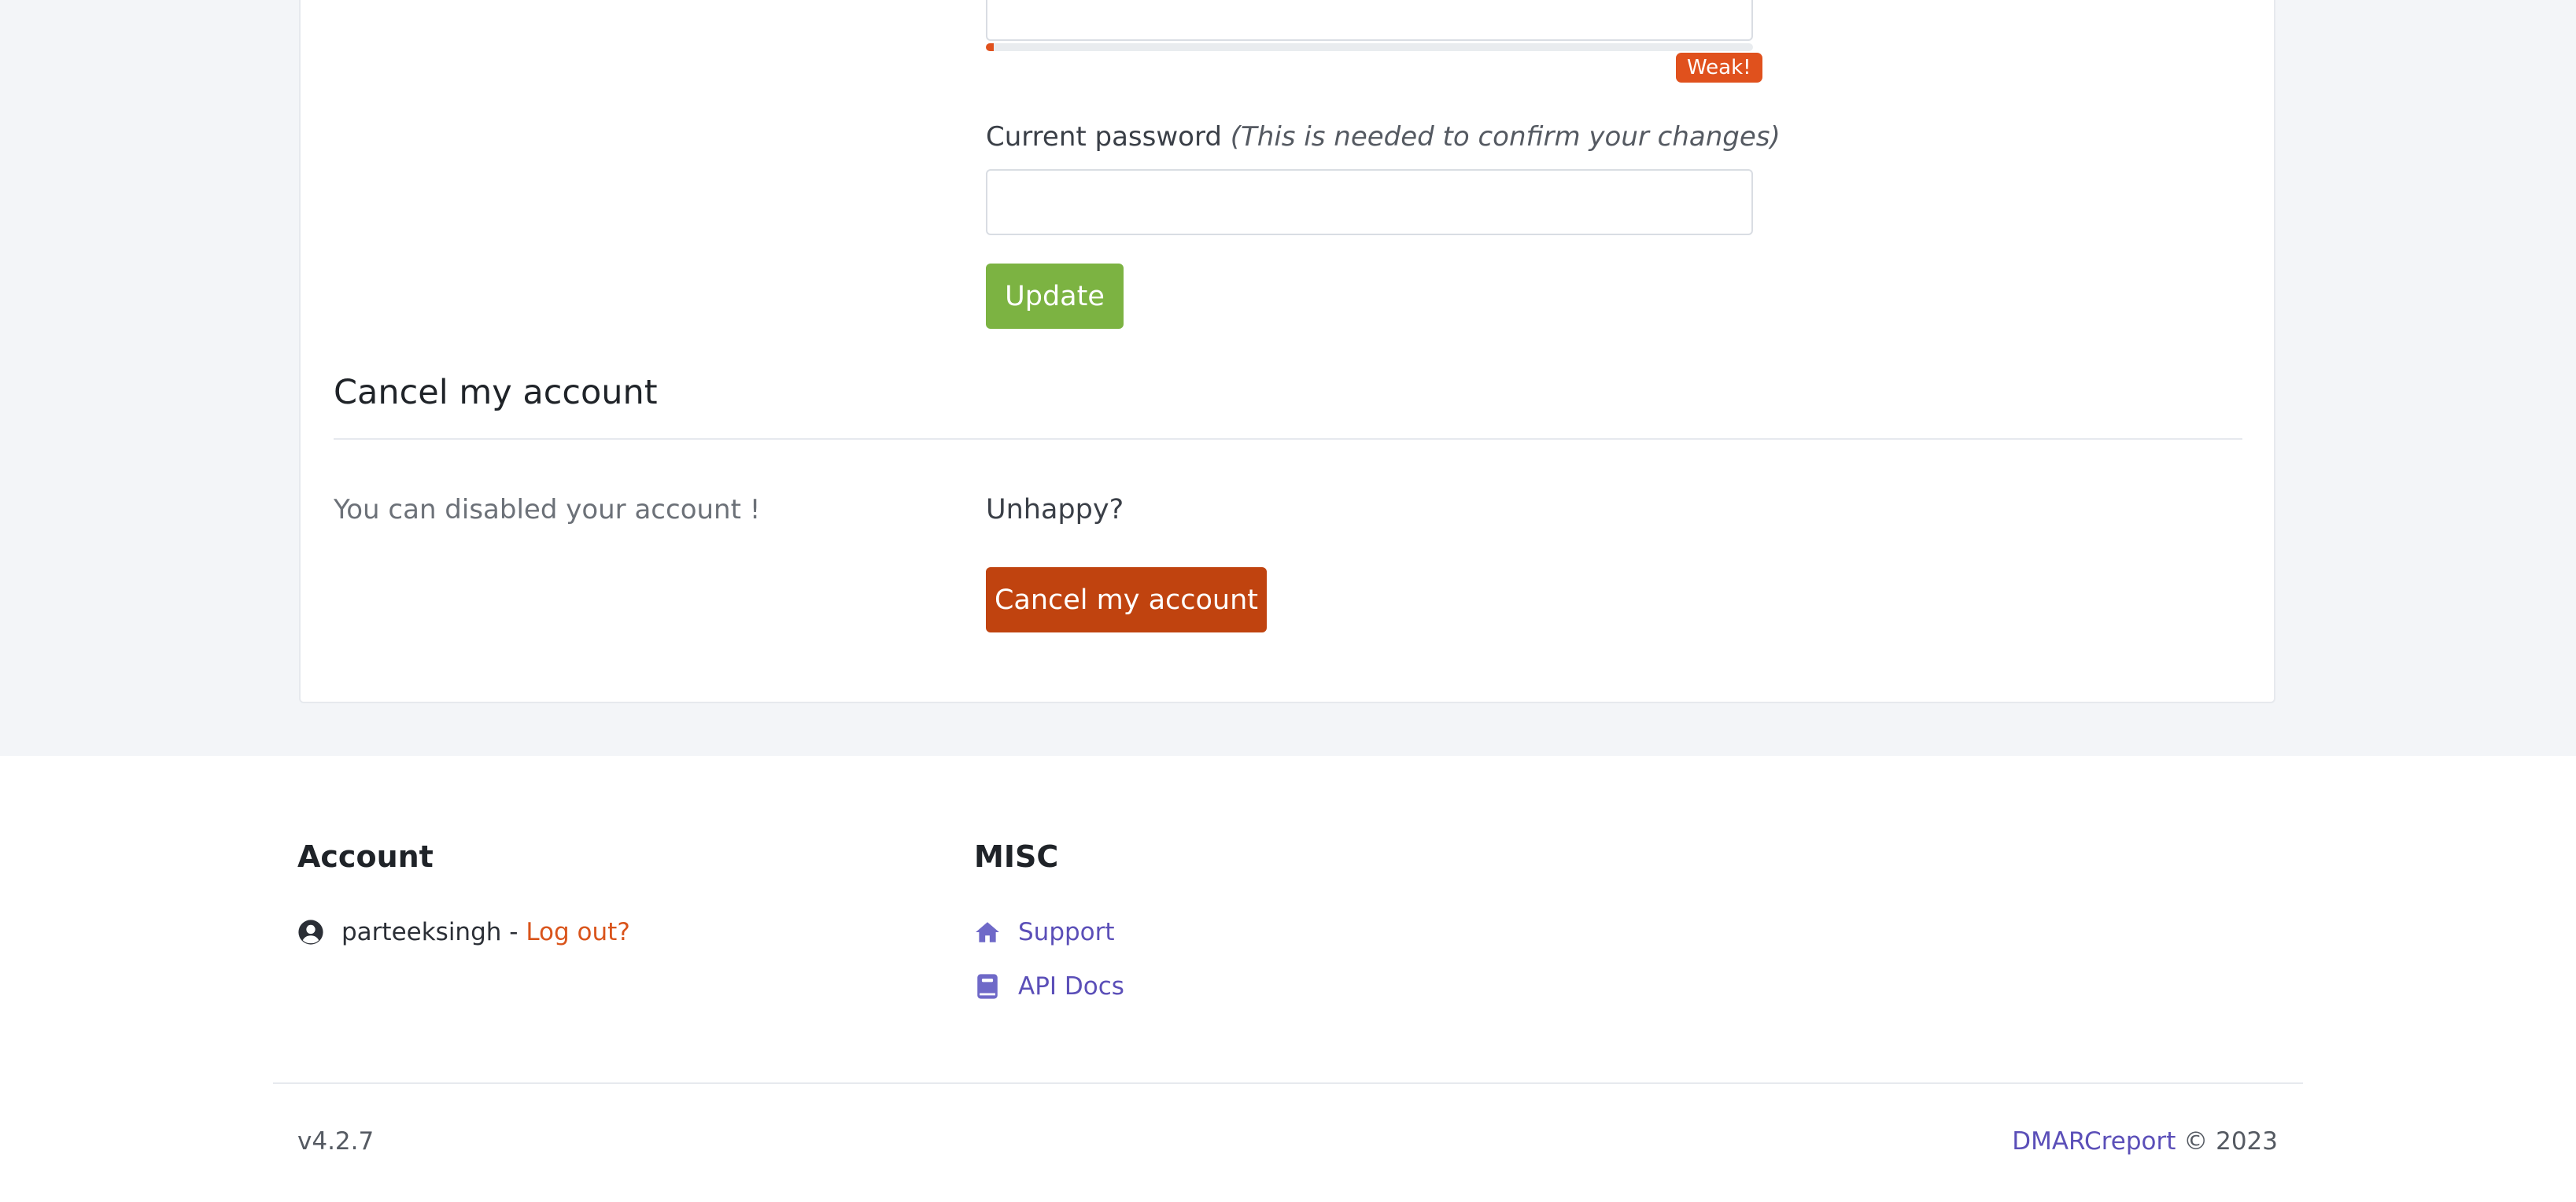  I want to click on user-circle-icon, so click(310, 932).